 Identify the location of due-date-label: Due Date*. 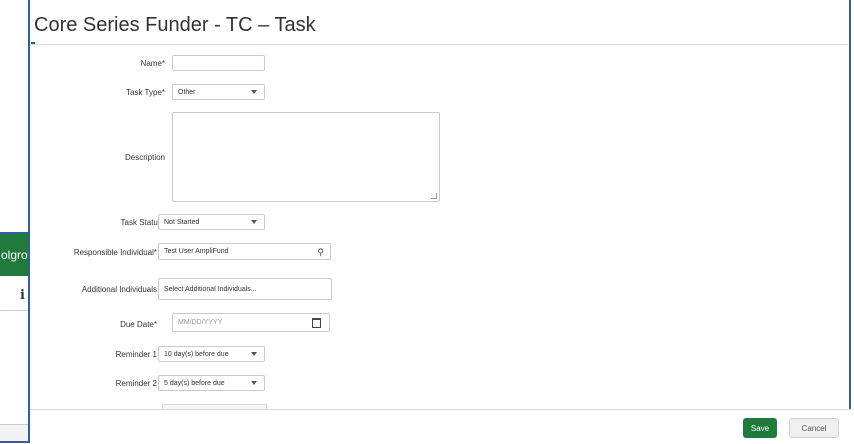
(138, 324).